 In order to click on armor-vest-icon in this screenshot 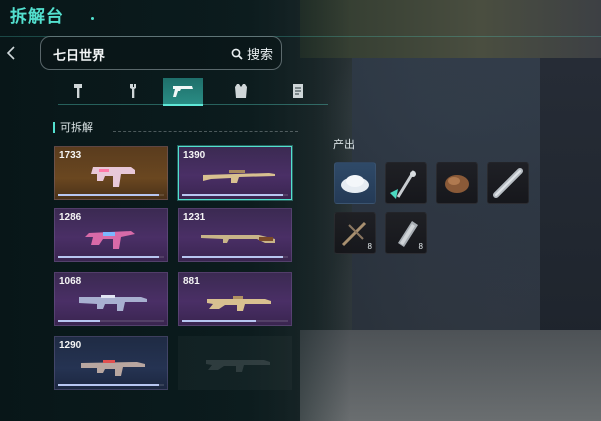, I will do `click(241, 91)`.